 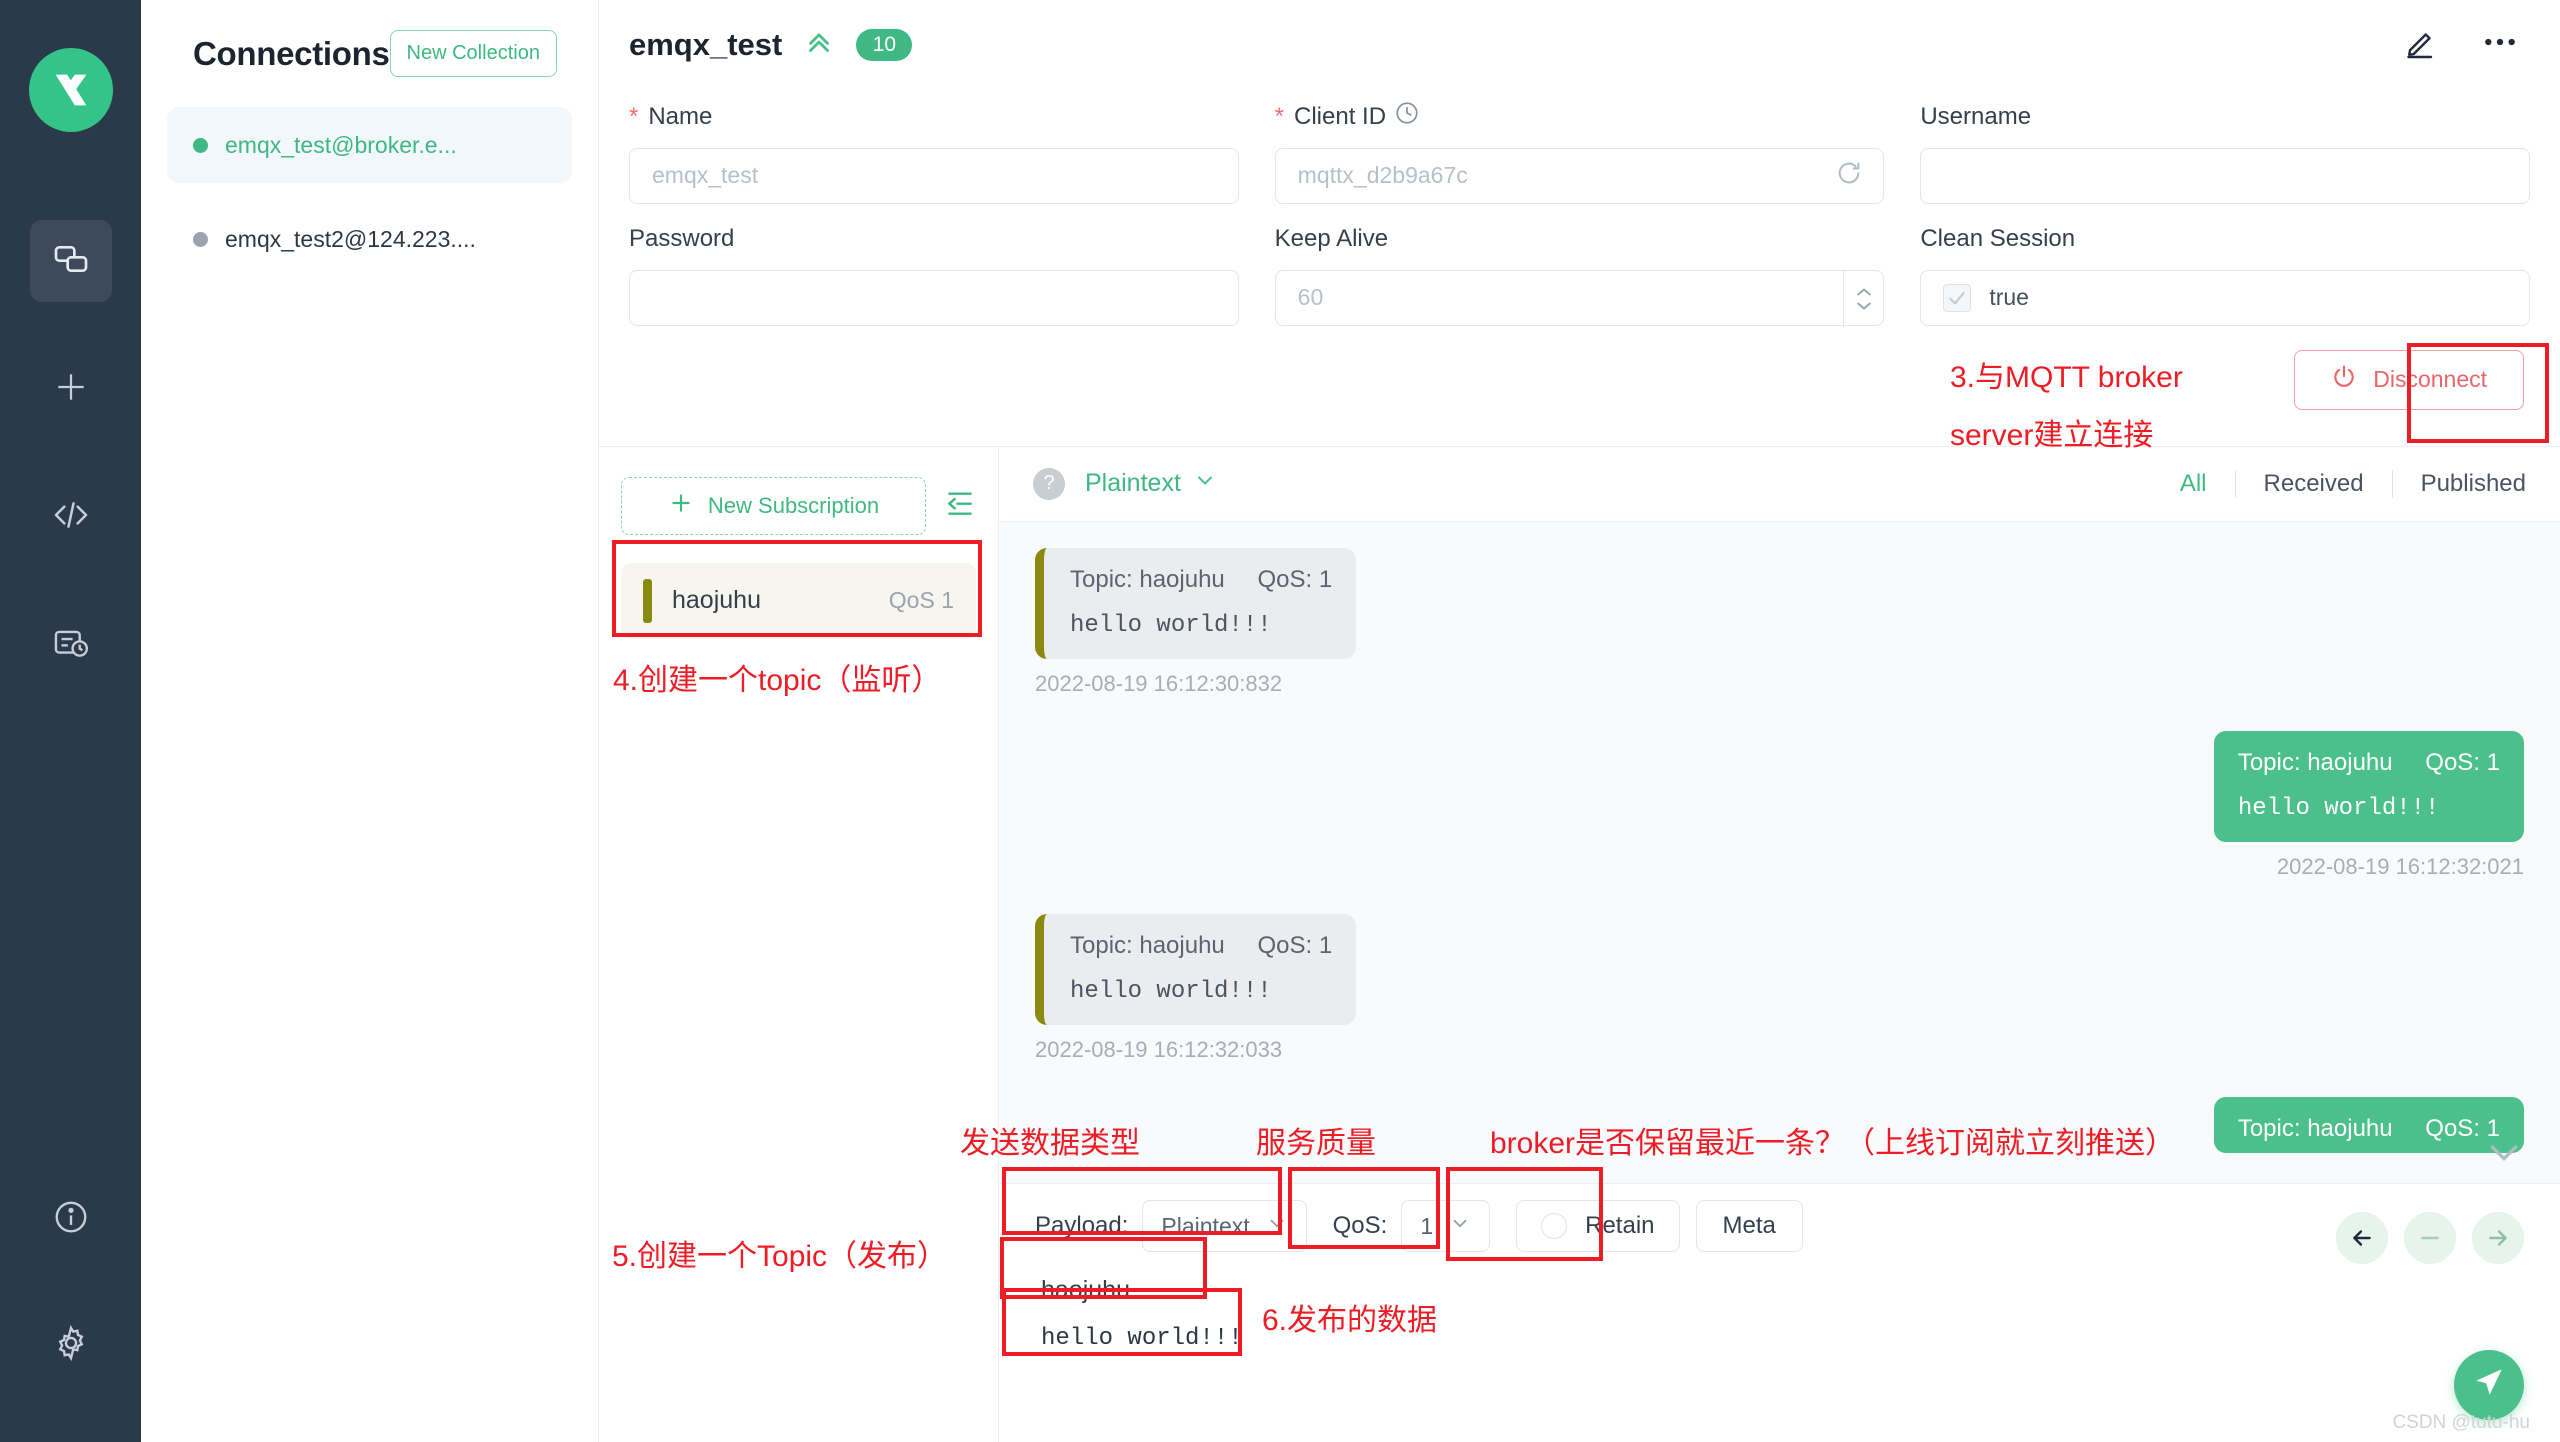 I want to click on sidebar-item-new-connection, so click(x=71, y=389).